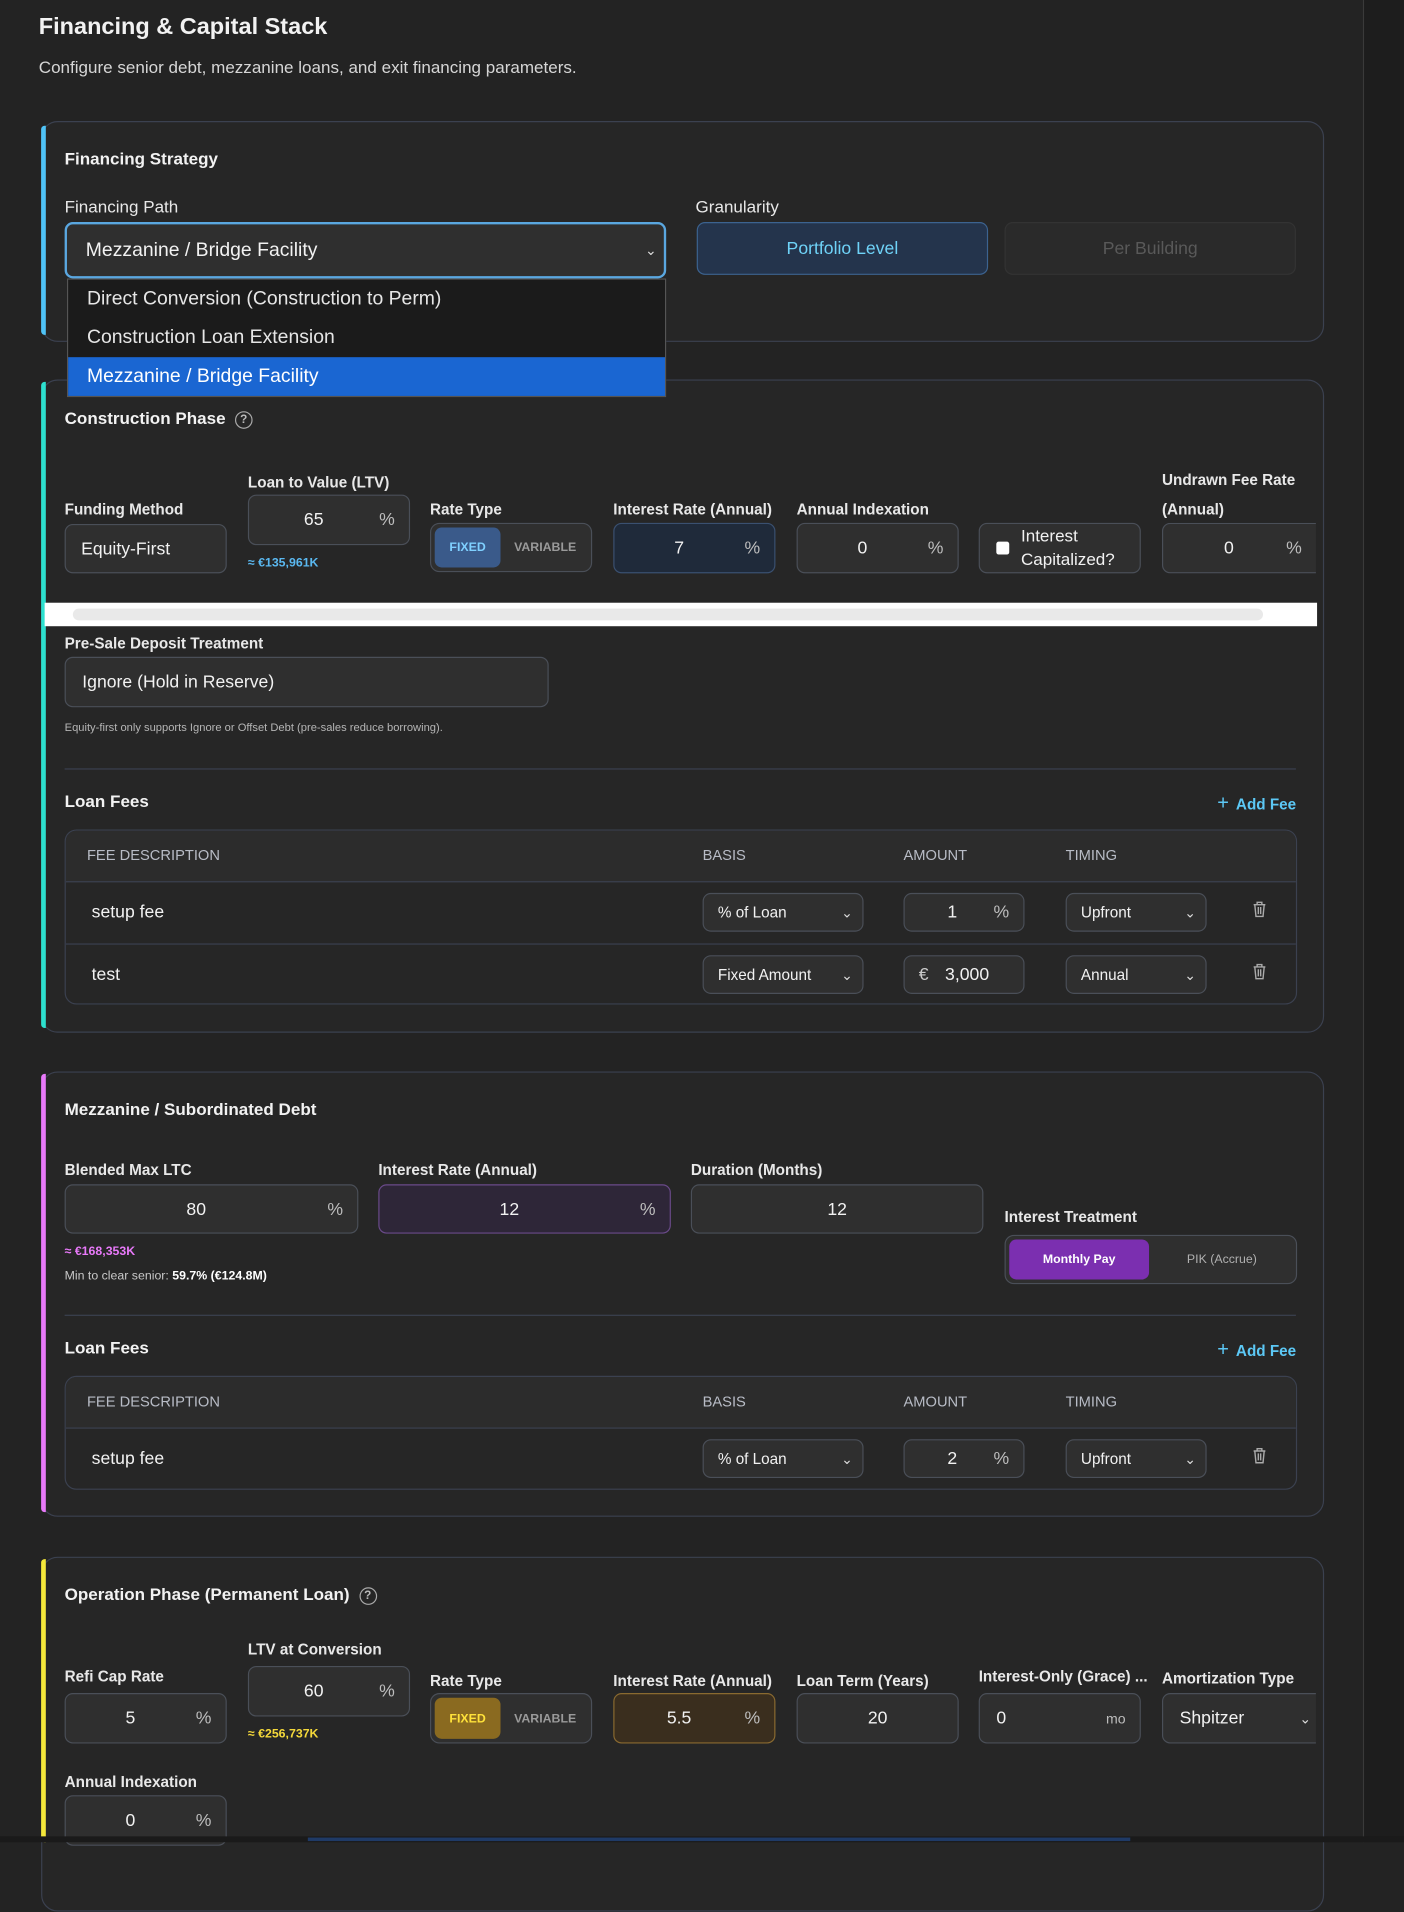 This screenshot has width=1404, height=1912. What do you see at coordinates (1106, 1458) in the screenshot?
I see `value: Upfront` at bounding box center [1106, 1458].